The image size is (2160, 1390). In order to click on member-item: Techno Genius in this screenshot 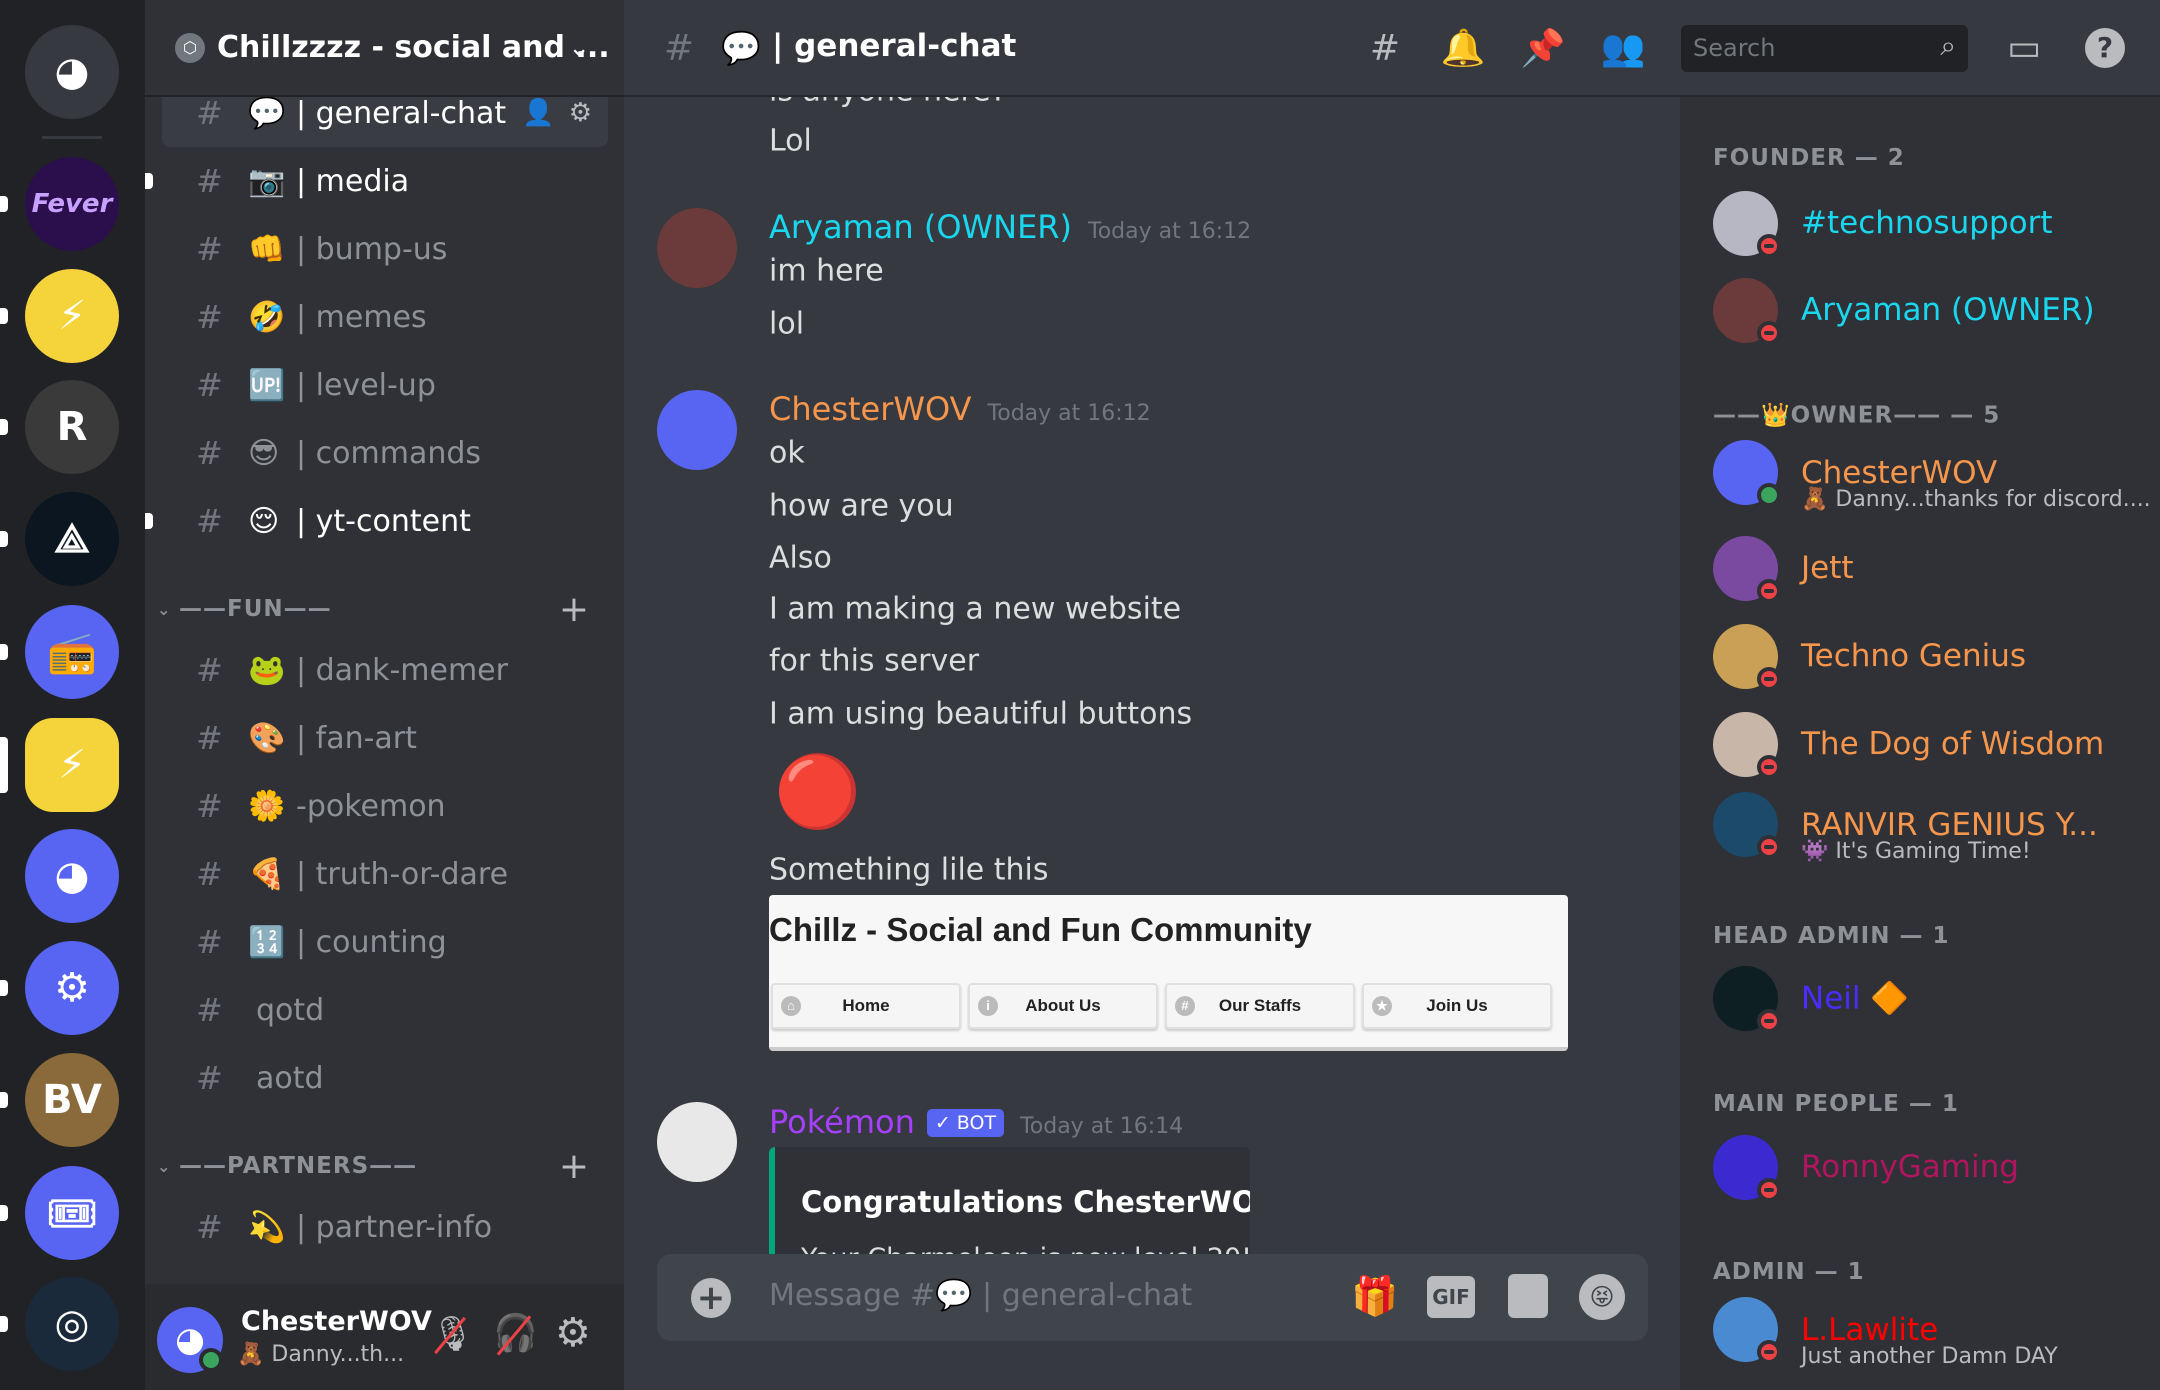, I will do `click(1933, 656)`.